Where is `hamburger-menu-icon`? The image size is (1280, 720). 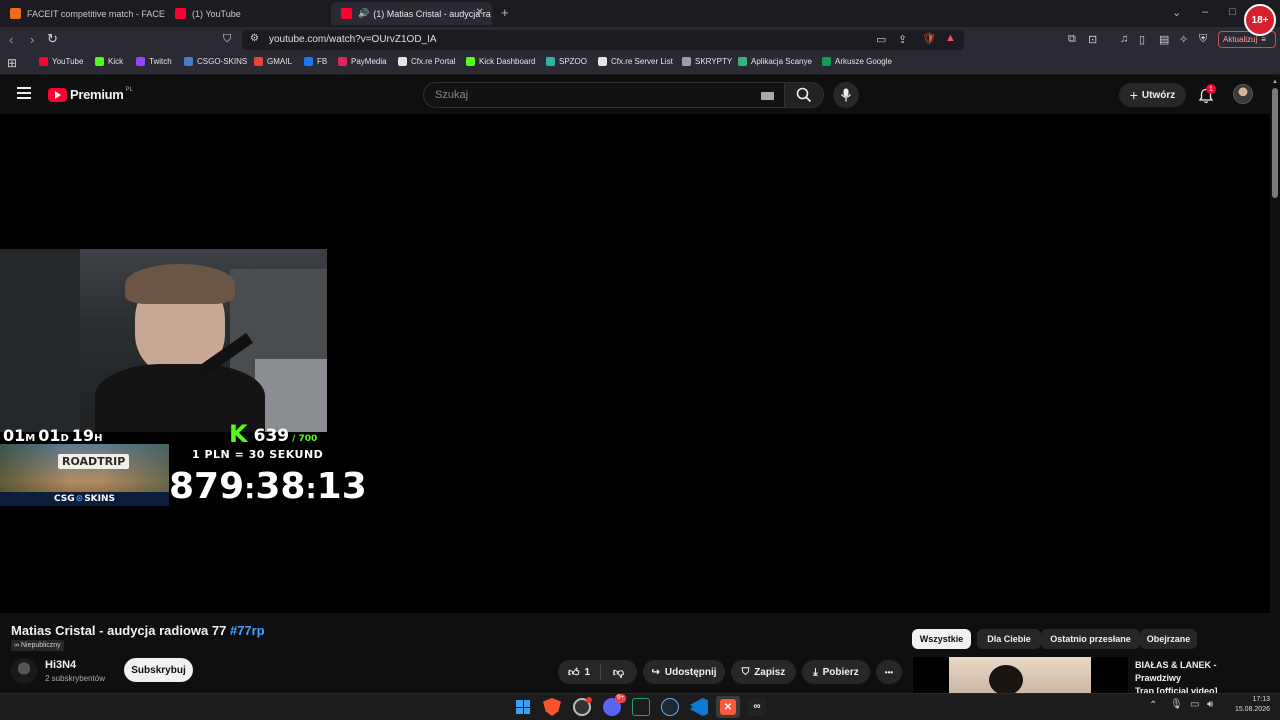 hamburger-menu-icon is located at coordinates (24, 93).